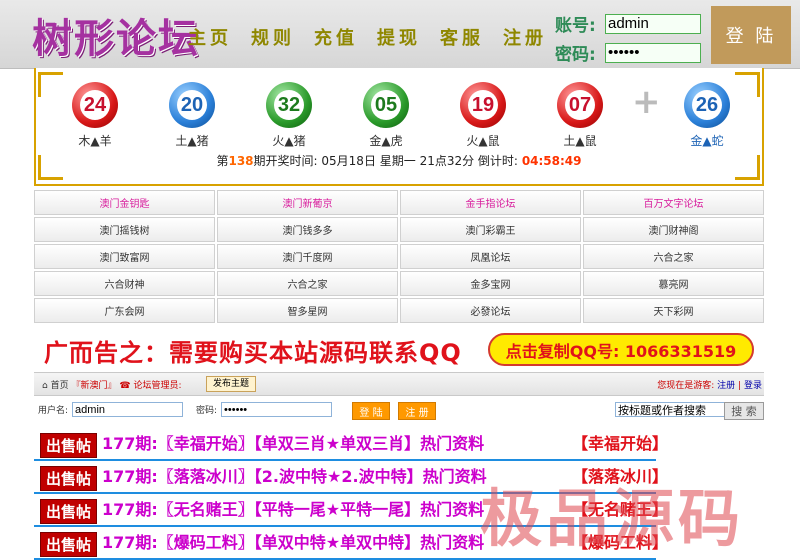  What do you see at coordinates (95, 141) in the screenshot?
I see `ball-label: 木▲羊` at bounding box center [95, 141].